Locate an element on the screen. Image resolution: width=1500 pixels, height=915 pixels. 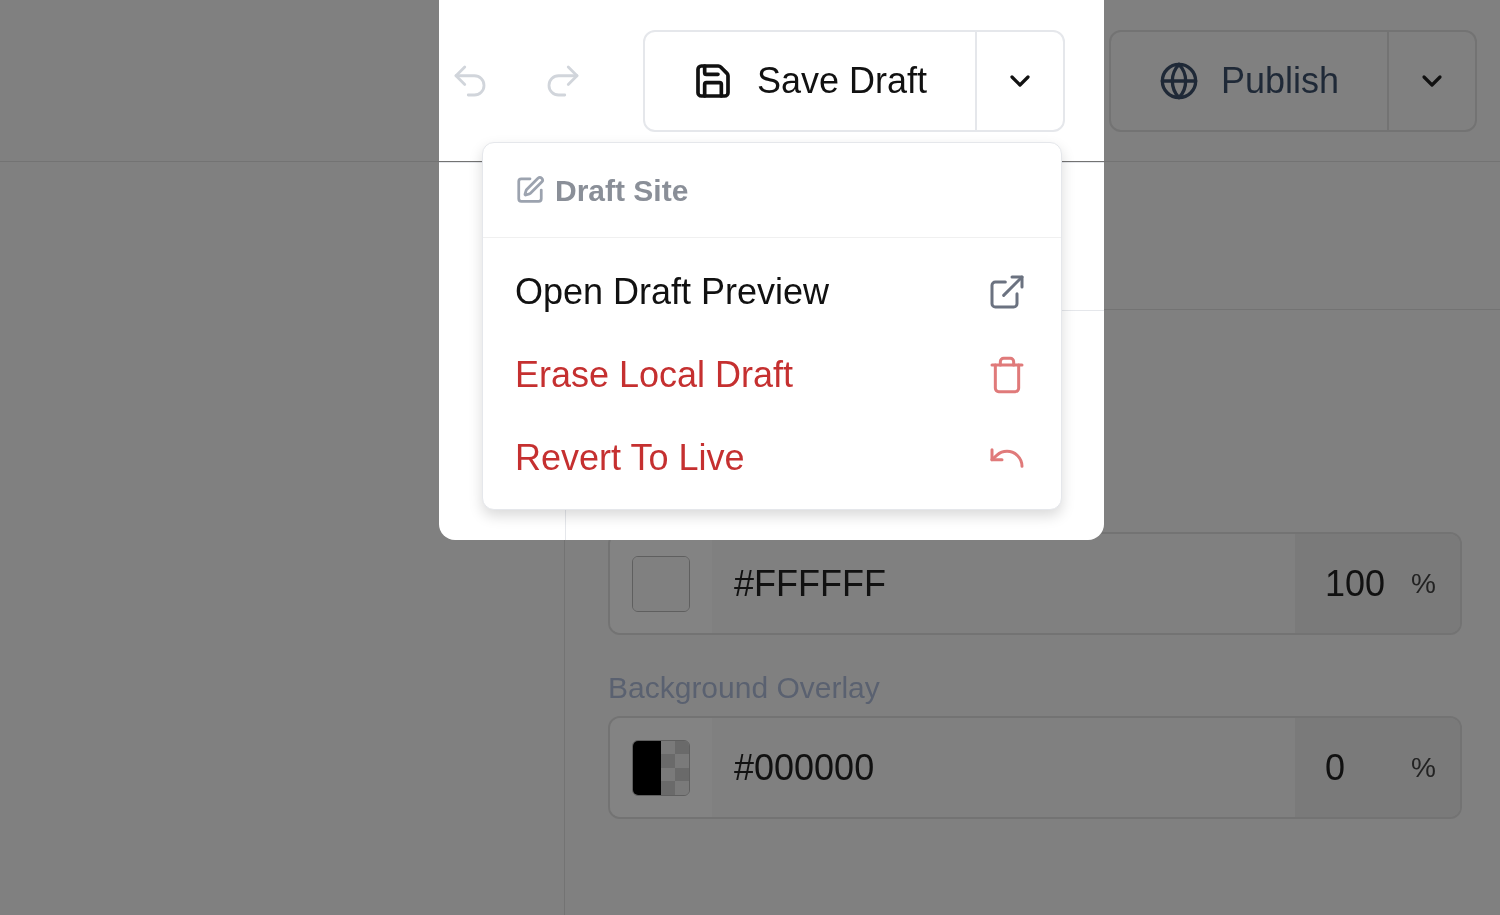
menu-item: Erase Local Draft is located at coordinates (772, 374).